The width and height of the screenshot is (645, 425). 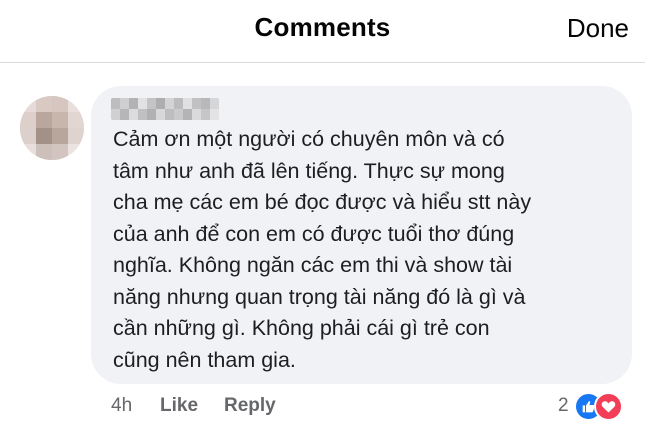 What do you see at coordinates (179, 406) in the screenshot?
I see `like-button: Like` at bounding box center [179, 406].